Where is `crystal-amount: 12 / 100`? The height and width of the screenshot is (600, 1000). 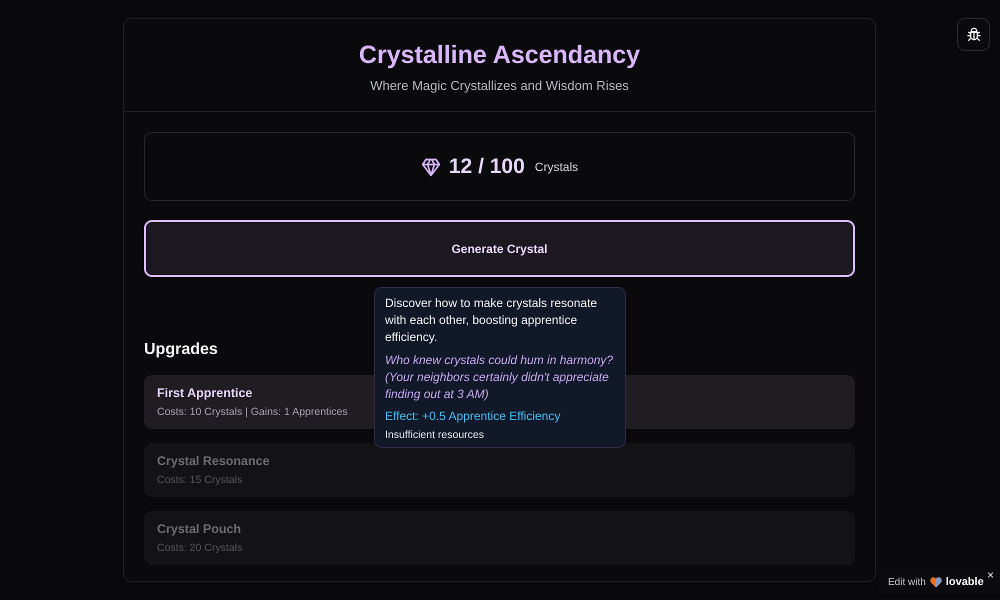
crystal-amount: 12 / 100 is located at coordinates (486, 166).